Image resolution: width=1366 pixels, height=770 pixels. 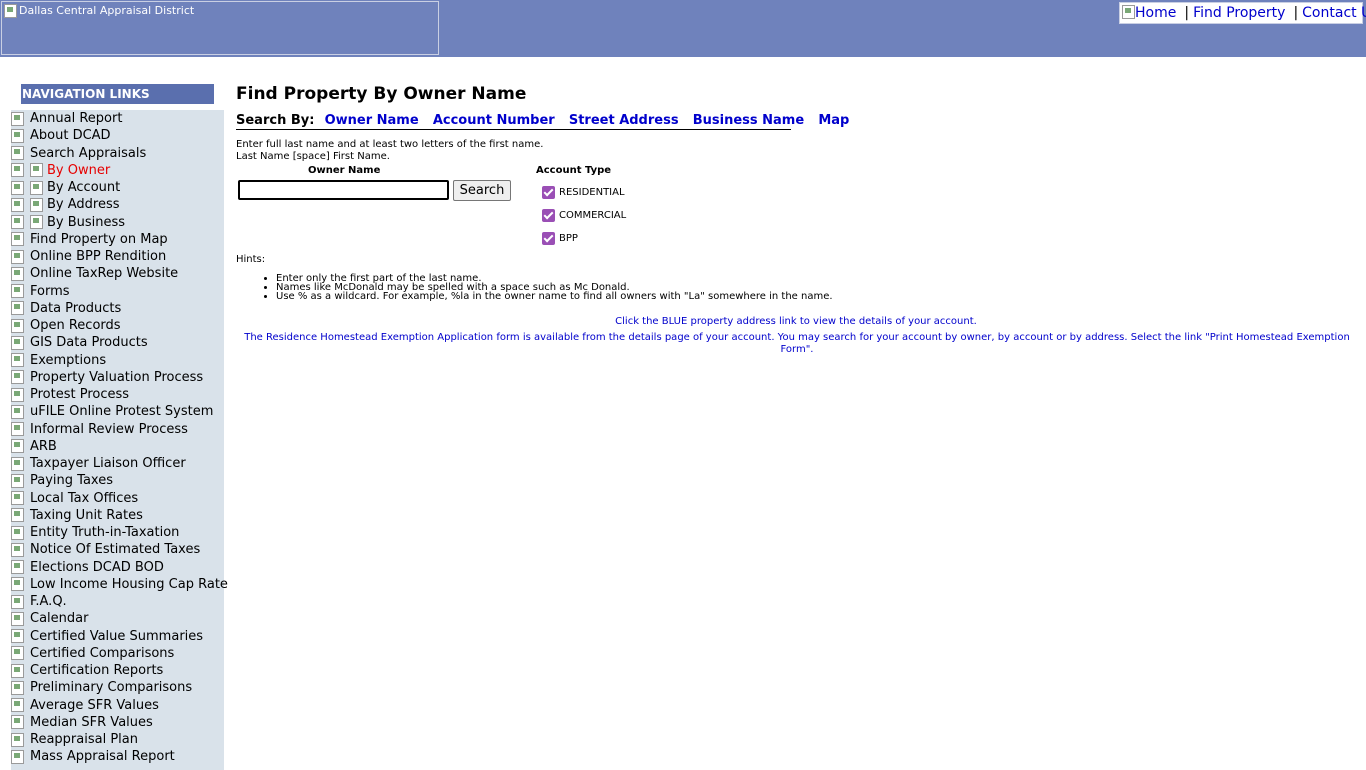 What do you see at coordinates (83, 187) in the screenshot?
I see `sidebar-item-label: By Account` at bounding box center [83, 187].